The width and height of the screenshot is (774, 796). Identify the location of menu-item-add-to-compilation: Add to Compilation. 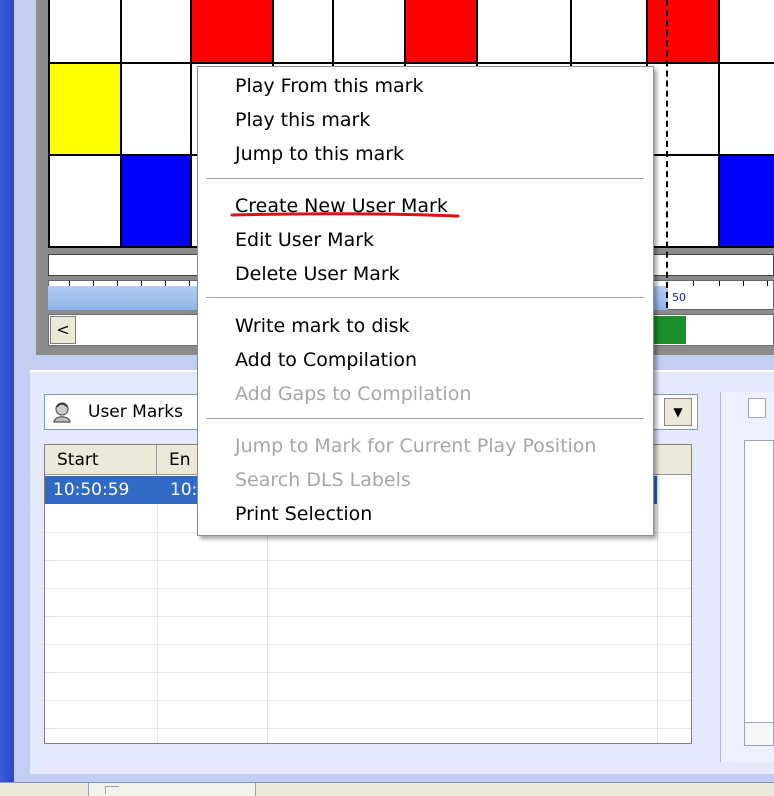
(326, 360).